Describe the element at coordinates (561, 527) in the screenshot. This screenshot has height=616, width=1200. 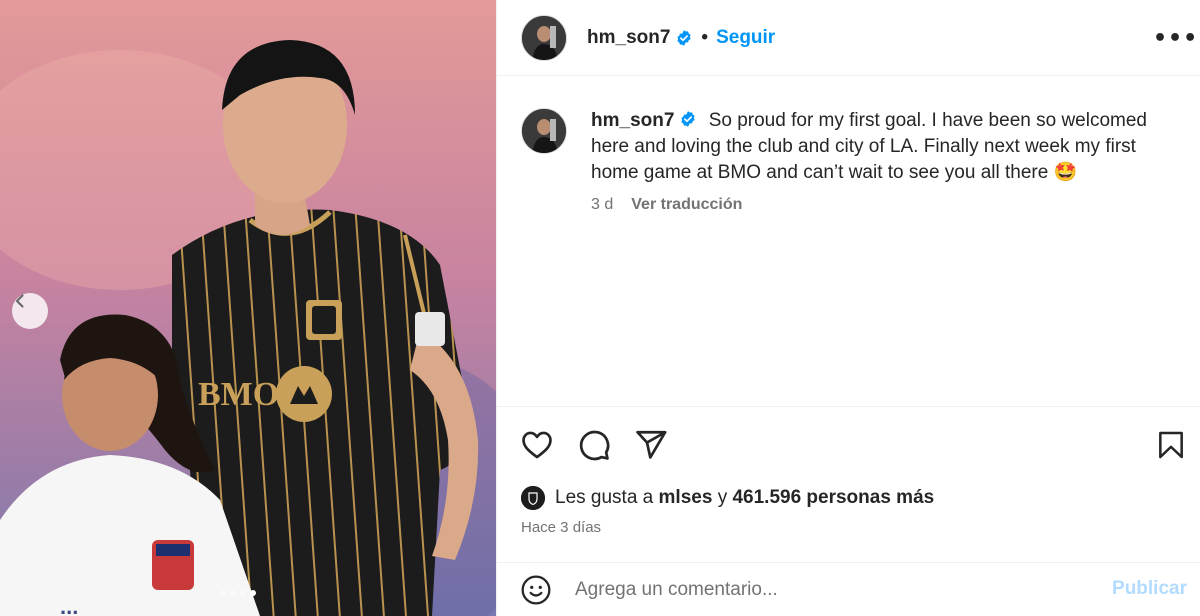
I see `post-timestamp: Hace 3 días` at that location.